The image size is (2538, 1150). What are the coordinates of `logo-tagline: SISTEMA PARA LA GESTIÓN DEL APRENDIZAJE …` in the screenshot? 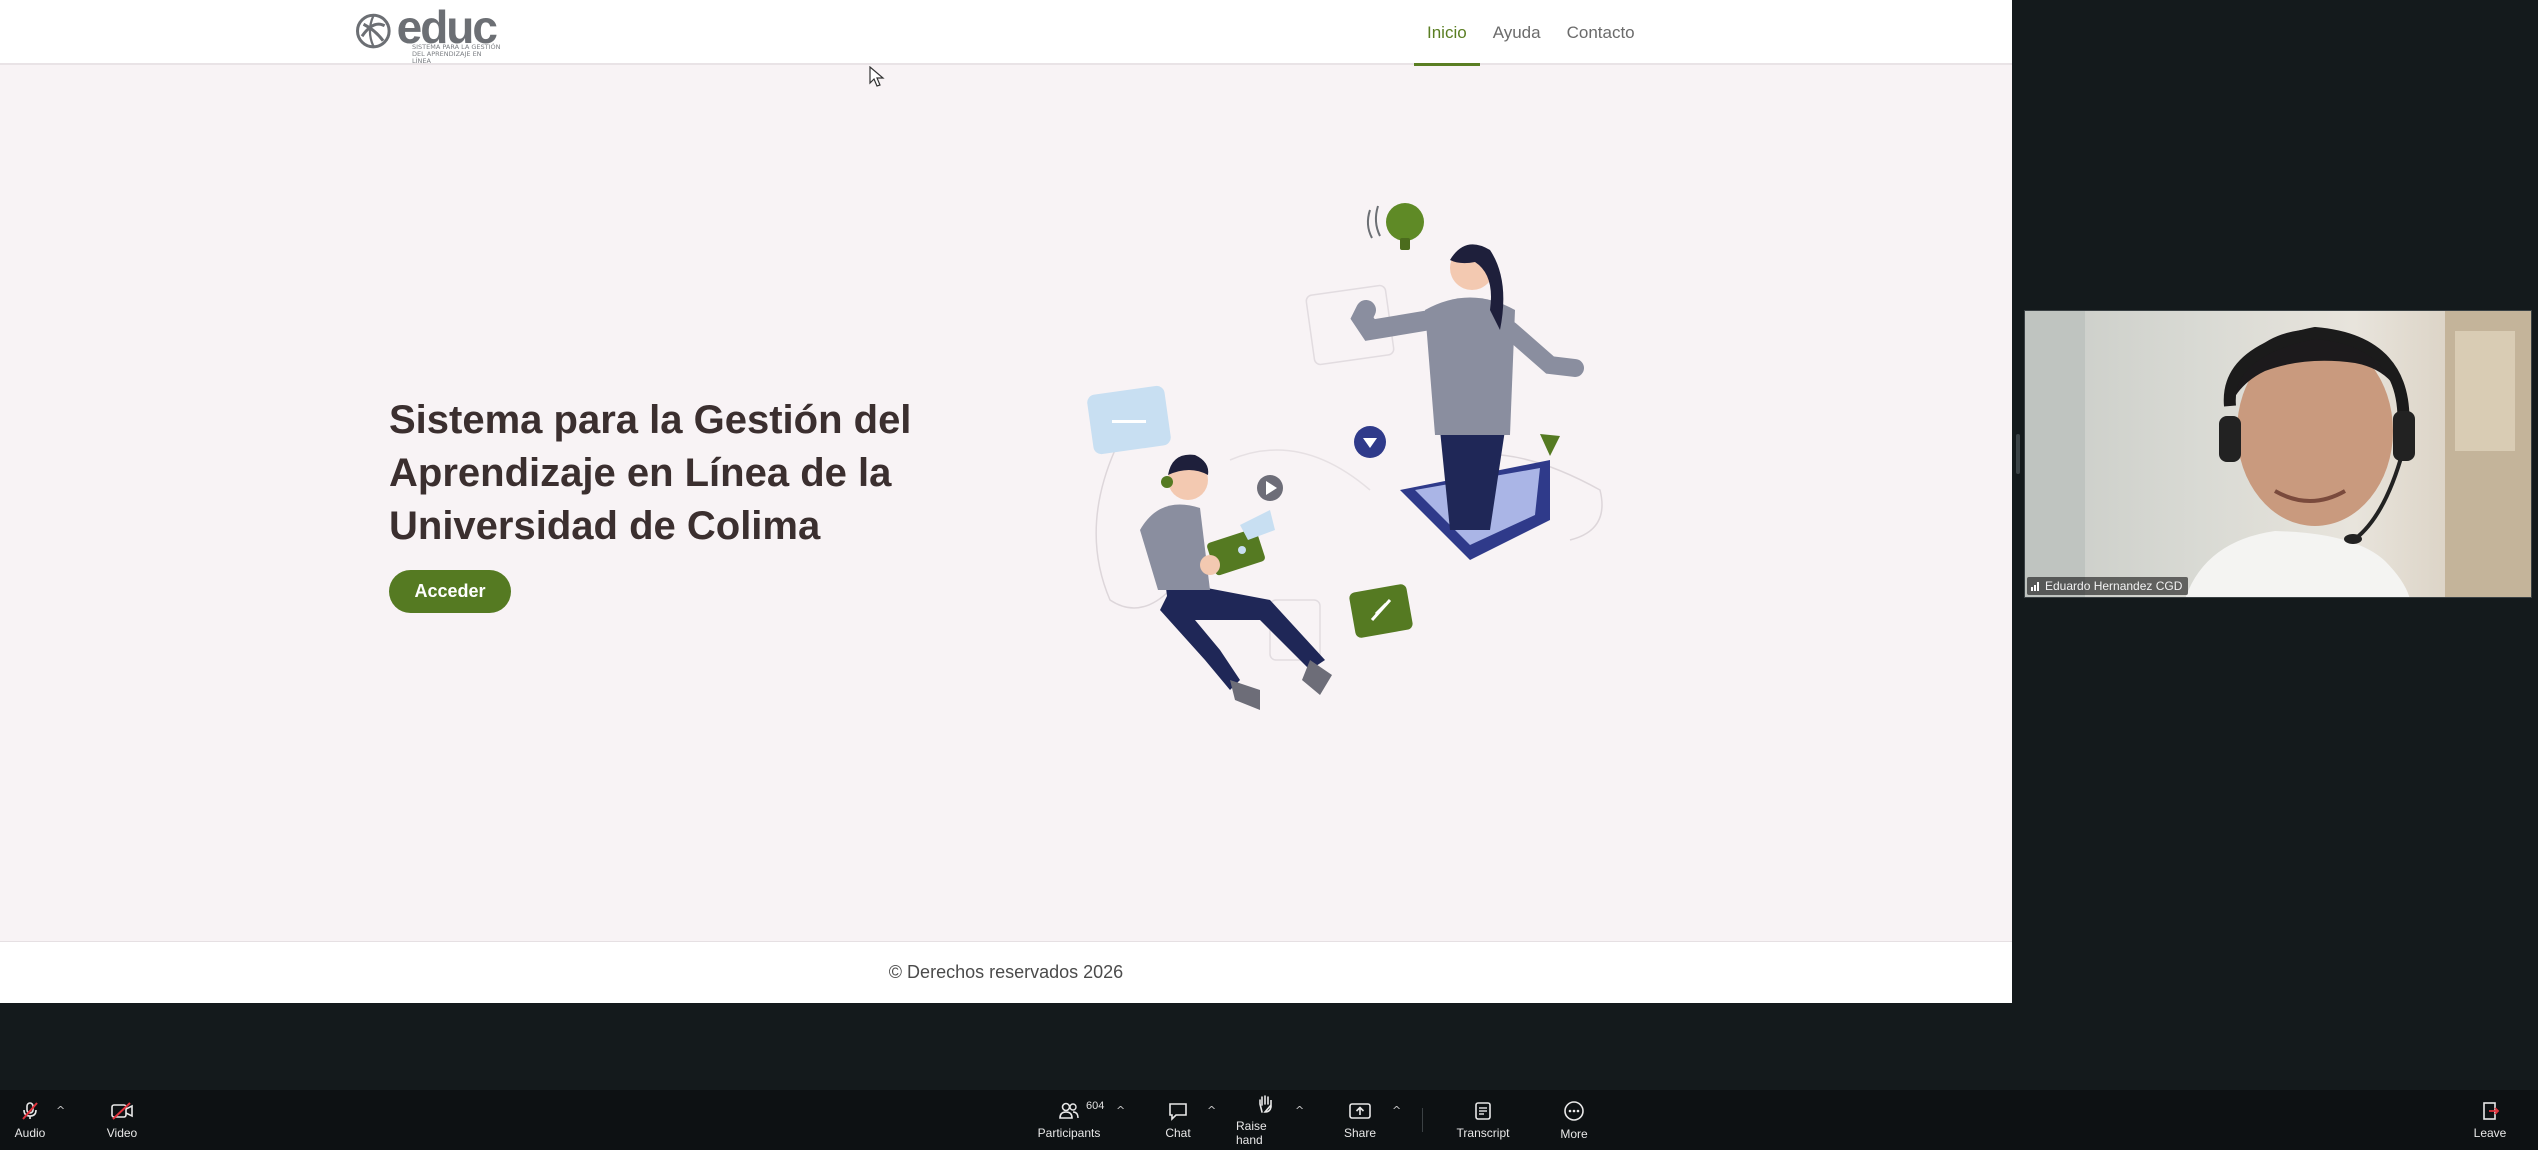 It's located at (456, 54).